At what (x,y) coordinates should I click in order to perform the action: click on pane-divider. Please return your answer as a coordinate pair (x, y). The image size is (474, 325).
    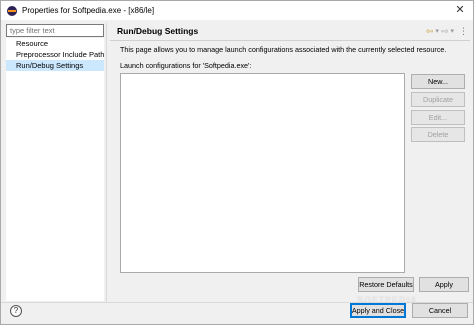
    Looking at the image, I should click on (106, 162).